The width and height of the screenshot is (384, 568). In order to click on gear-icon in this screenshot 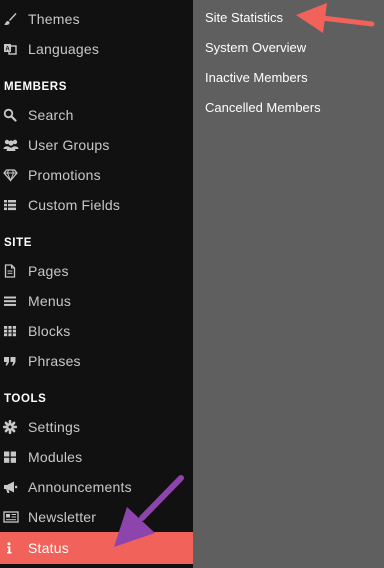, I will do `click(14, 427)`.